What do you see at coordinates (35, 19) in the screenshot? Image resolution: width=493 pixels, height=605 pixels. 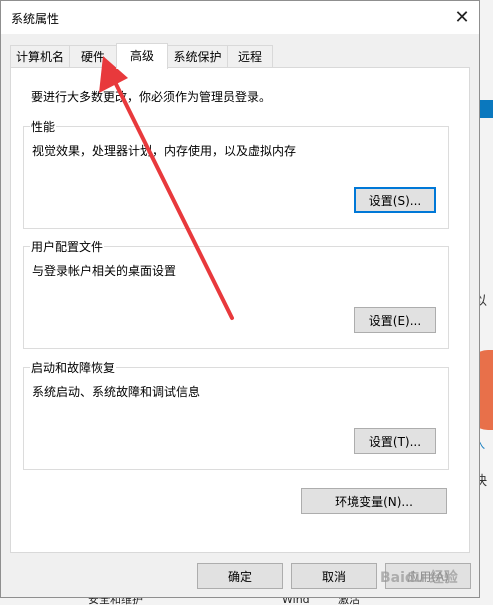 I see `dialog-title: 系统属性` at bounding box center [35, 19].